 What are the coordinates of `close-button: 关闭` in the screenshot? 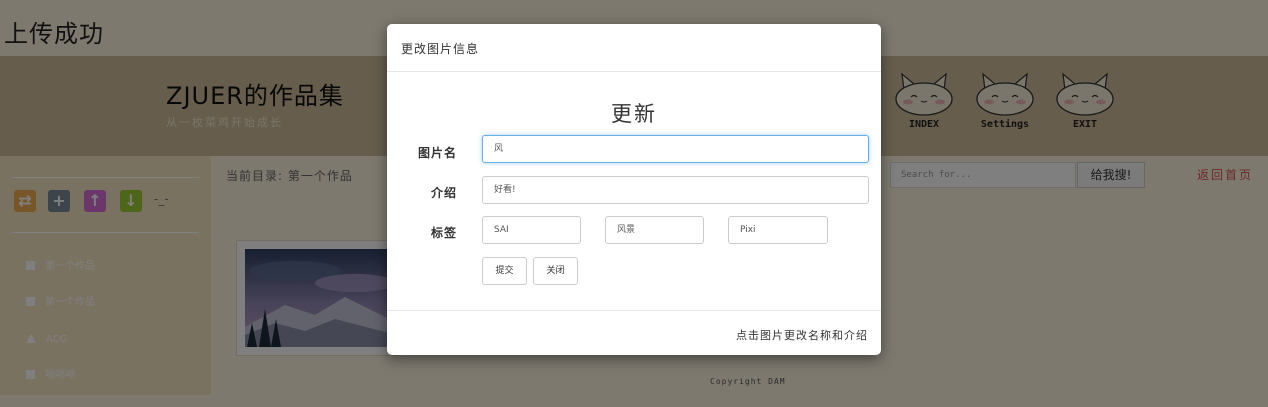 It's located at (555, 271).